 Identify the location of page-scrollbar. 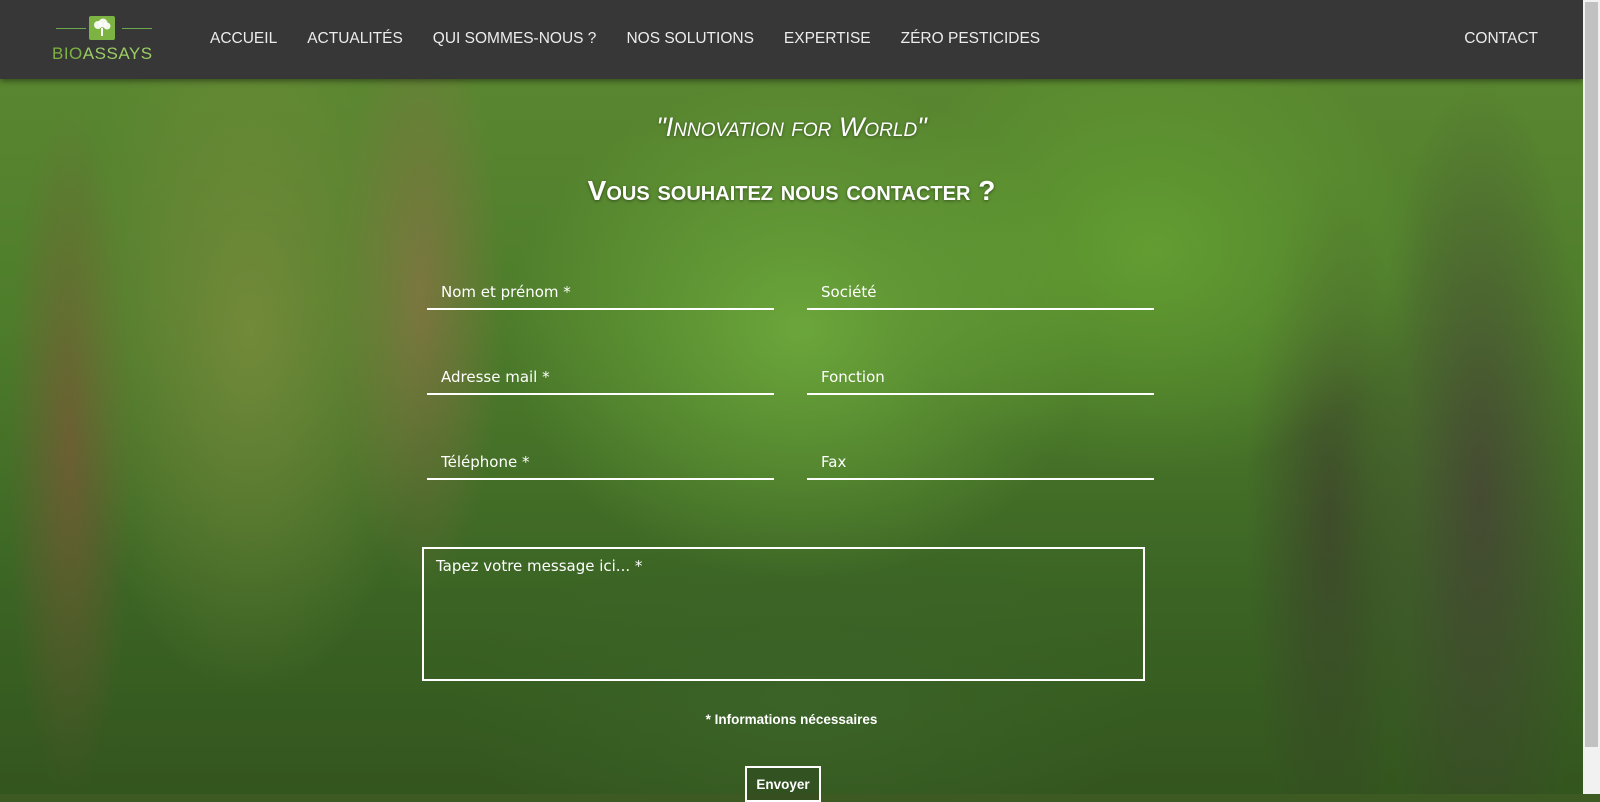
(1591, 397).